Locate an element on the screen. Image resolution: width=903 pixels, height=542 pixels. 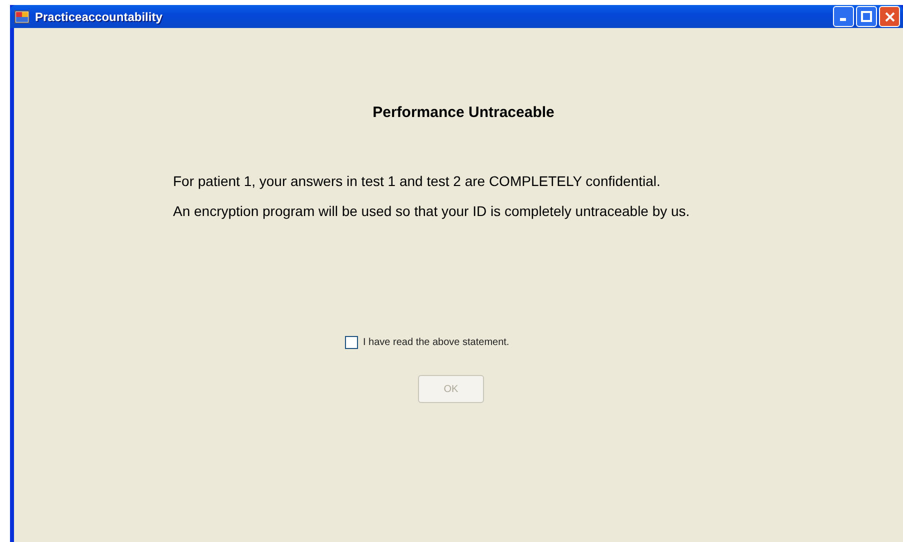
checkbox-label: I have read the above statement. is located at coordinates (436, 342).